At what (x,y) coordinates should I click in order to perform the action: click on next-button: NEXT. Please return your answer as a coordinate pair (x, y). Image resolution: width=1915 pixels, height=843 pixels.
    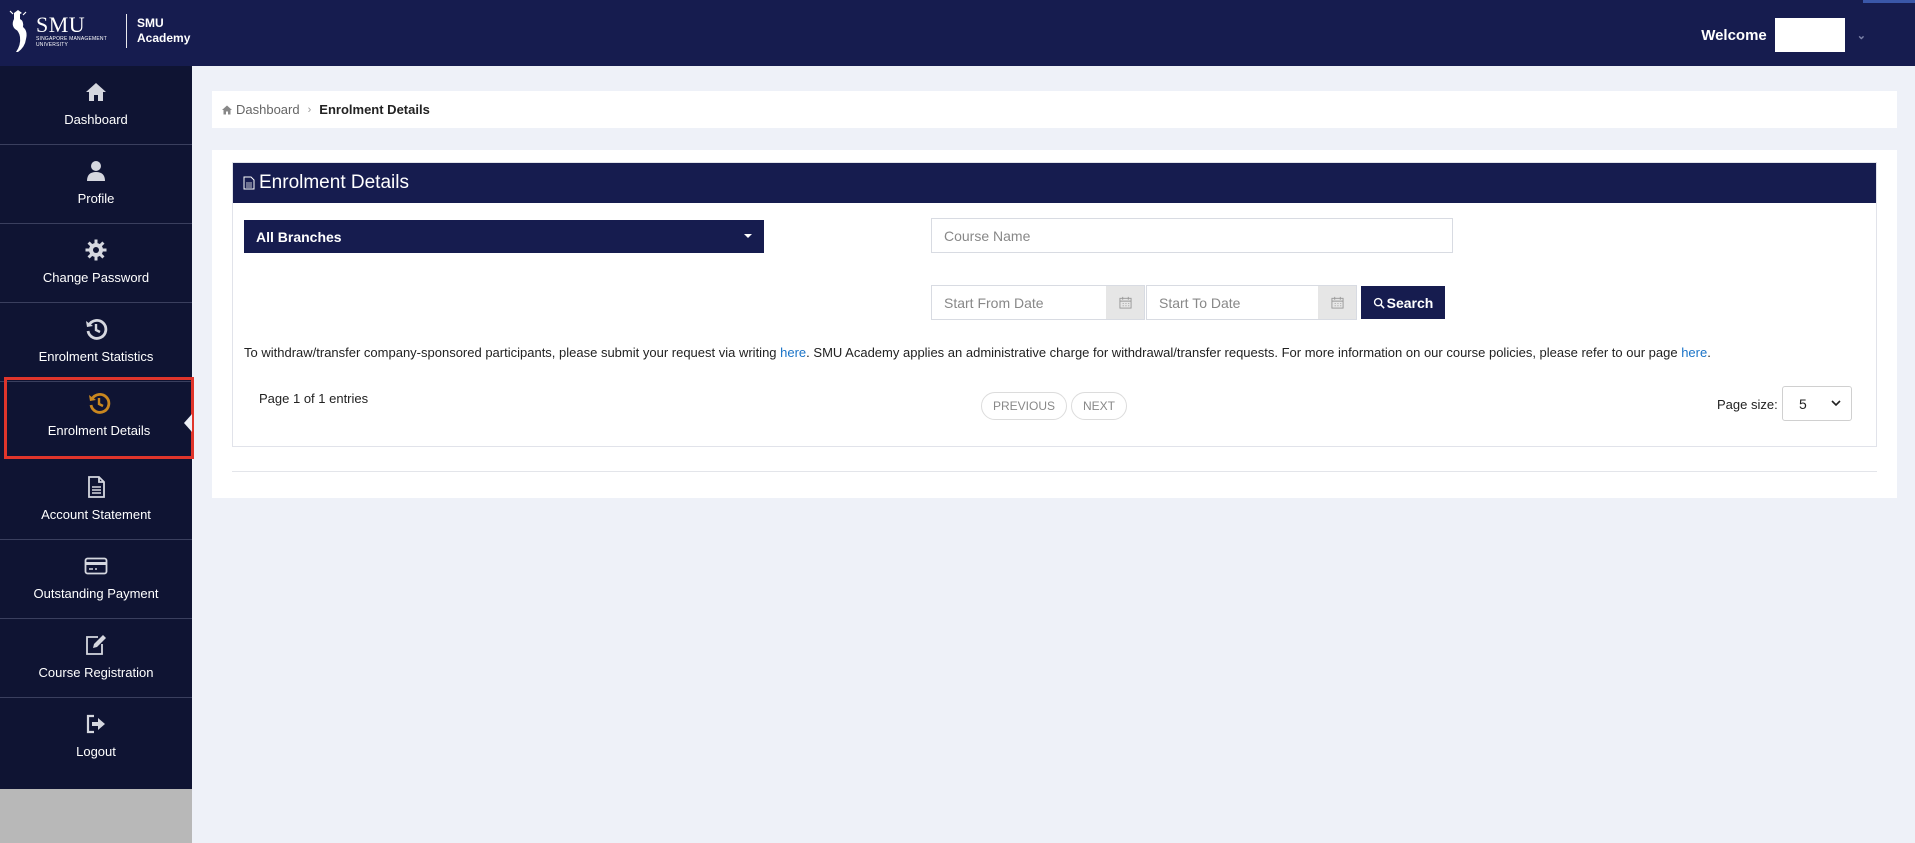
    Looking at the image, I should click on (1099, 406).